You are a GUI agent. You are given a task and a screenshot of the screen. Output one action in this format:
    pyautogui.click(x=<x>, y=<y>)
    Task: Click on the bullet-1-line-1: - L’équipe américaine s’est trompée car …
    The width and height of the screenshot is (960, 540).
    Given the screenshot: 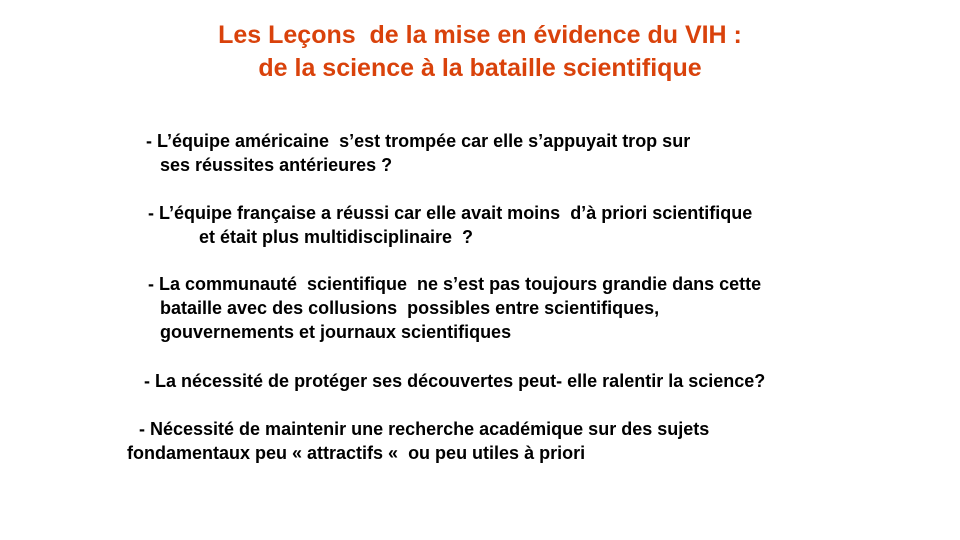 What is the action you would take?
    pyautogui.click(x=418, y=141)
    